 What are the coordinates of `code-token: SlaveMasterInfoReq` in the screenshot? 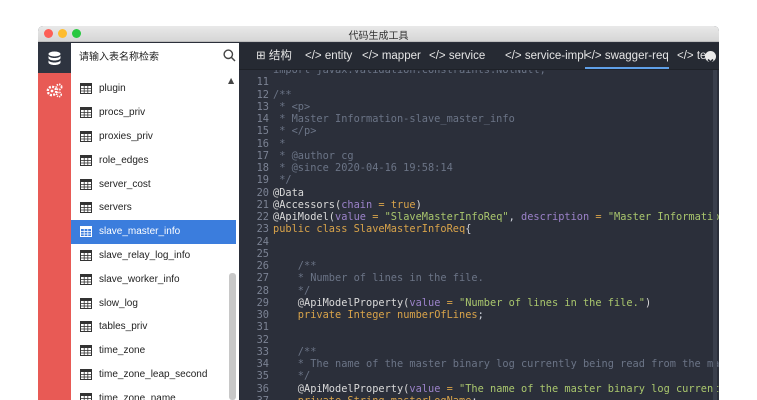 It's located at (409, 229).